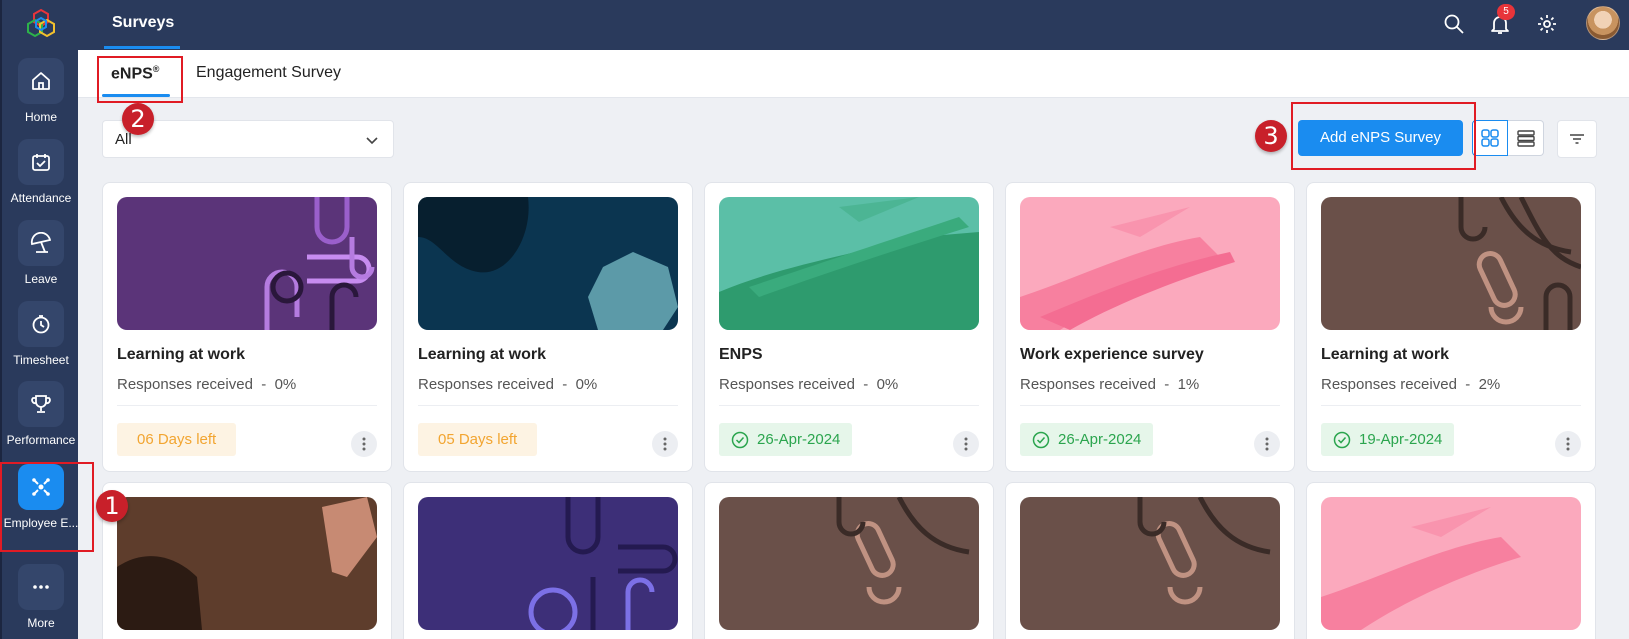 The image size is (1629, 639). I want to click on sidebar-item-performance: Performance, so click(41, 421).